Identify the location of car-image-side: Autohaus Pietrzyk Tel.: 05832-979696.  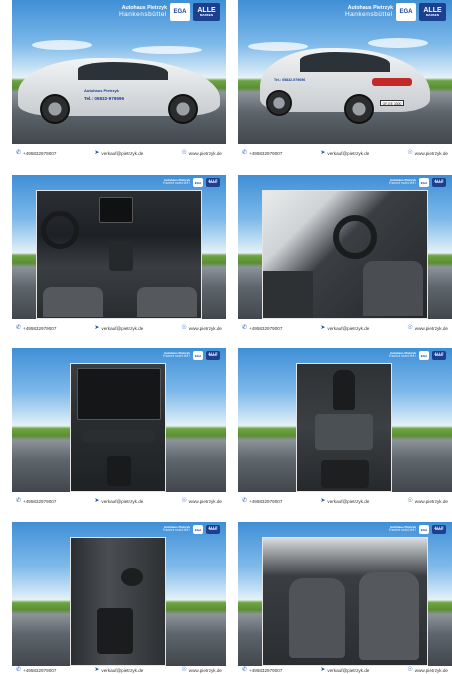
(119, 89).